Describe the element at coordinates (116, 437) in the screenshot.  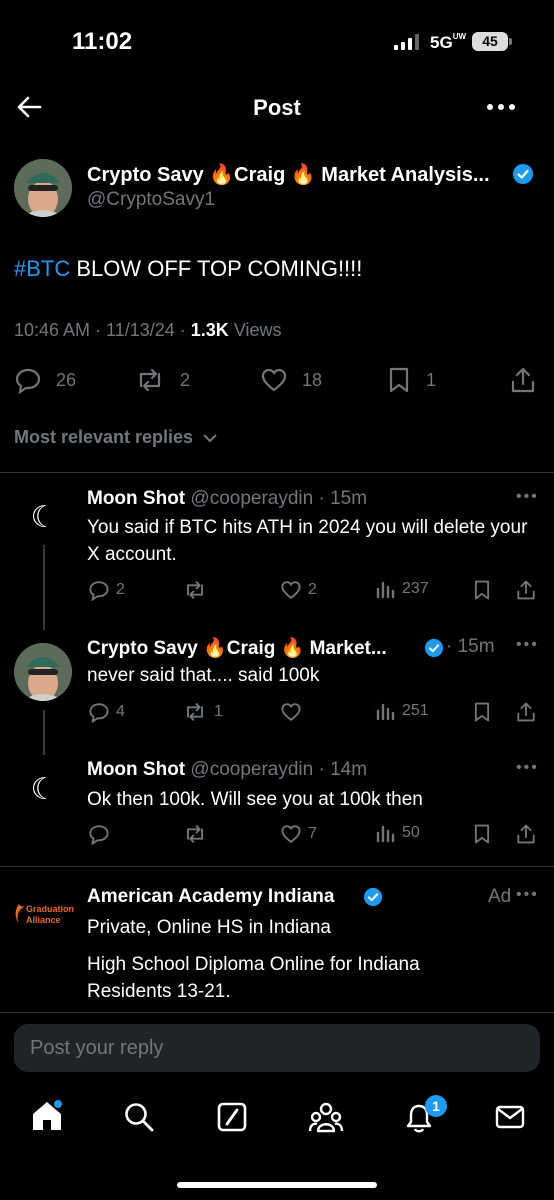
I see `replies-sort-dropdown: Most relevant replies` at that location.